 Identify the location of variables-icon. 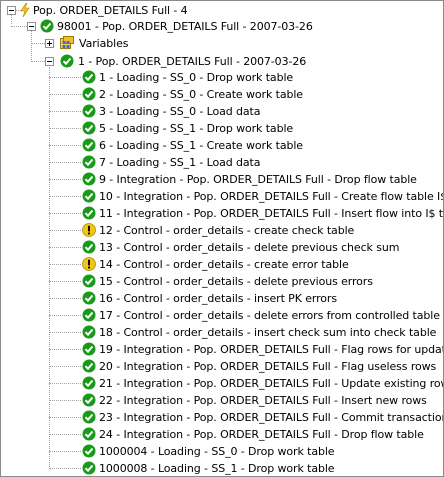
(67, 42).